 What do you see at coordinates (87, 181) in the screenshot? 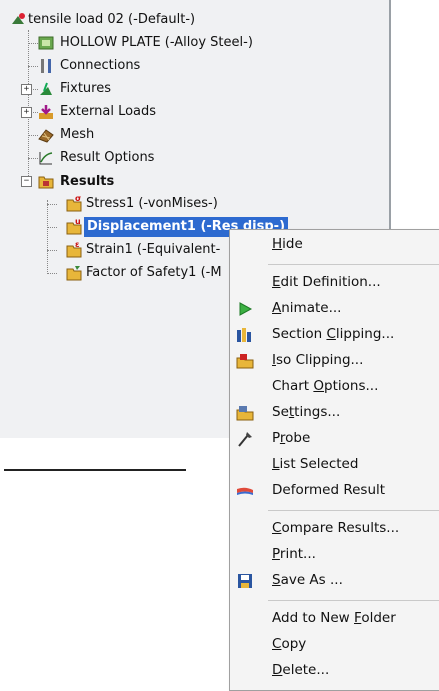
I see `tree-item-label: Results` at bounding box center [87, 181].